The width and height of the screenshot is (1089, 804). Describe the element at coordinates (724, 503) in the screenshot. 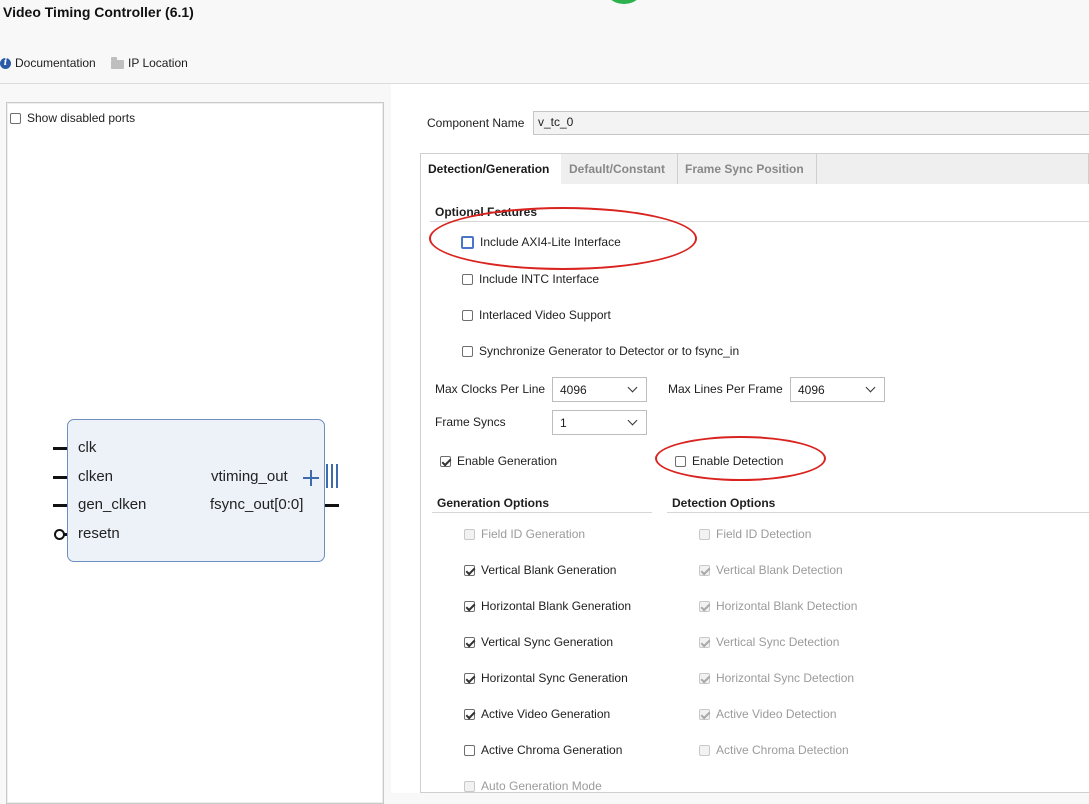

I see `detection-options-title: Detection Options` at that location.